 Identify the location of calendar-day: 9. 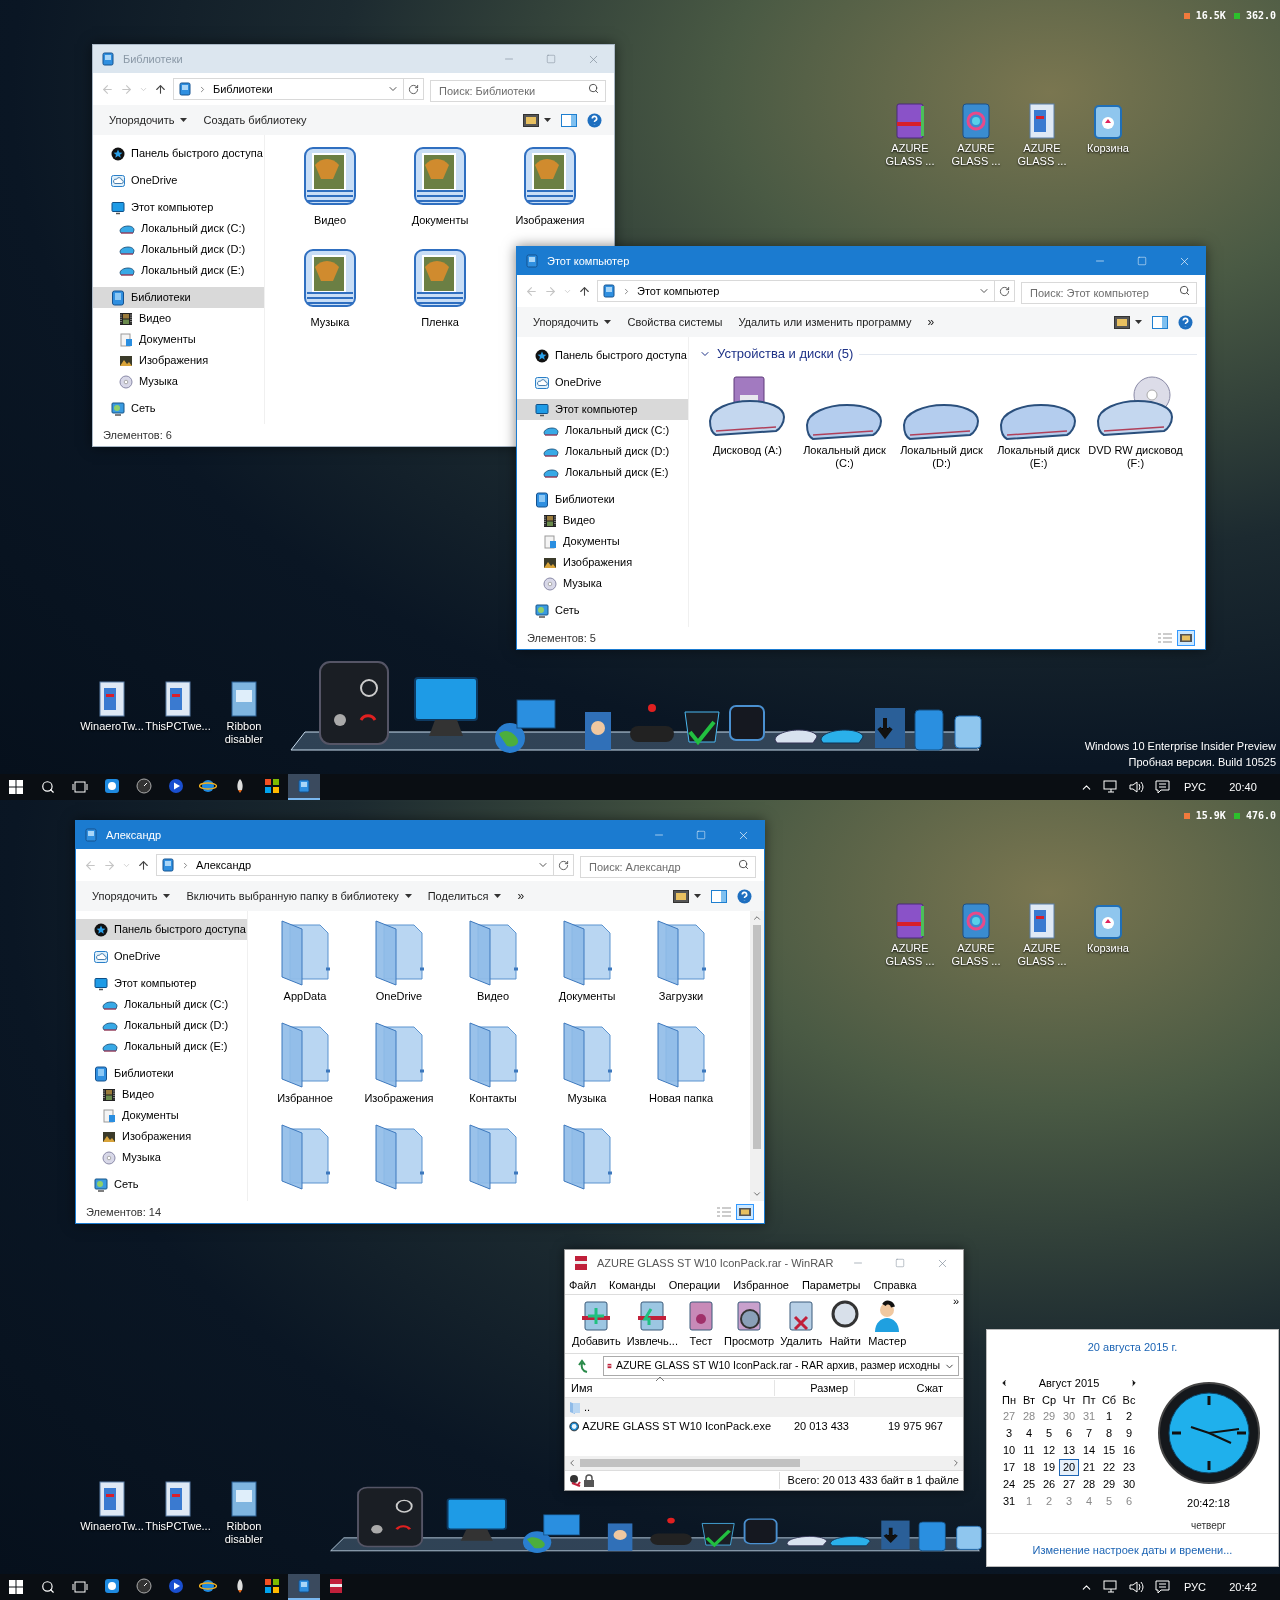
(1129, 1434).